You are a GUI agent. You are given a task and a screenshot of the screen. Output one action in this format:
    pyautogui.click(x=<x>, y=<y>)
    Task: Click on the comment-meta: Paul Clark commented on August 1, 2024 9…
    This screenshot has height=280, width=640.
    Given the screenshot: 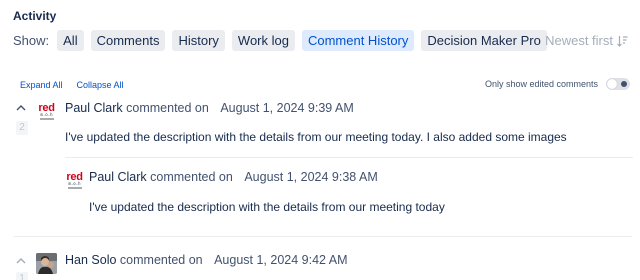 What is the action you would take?
    pyautogui.click(x=209, y=108)
    